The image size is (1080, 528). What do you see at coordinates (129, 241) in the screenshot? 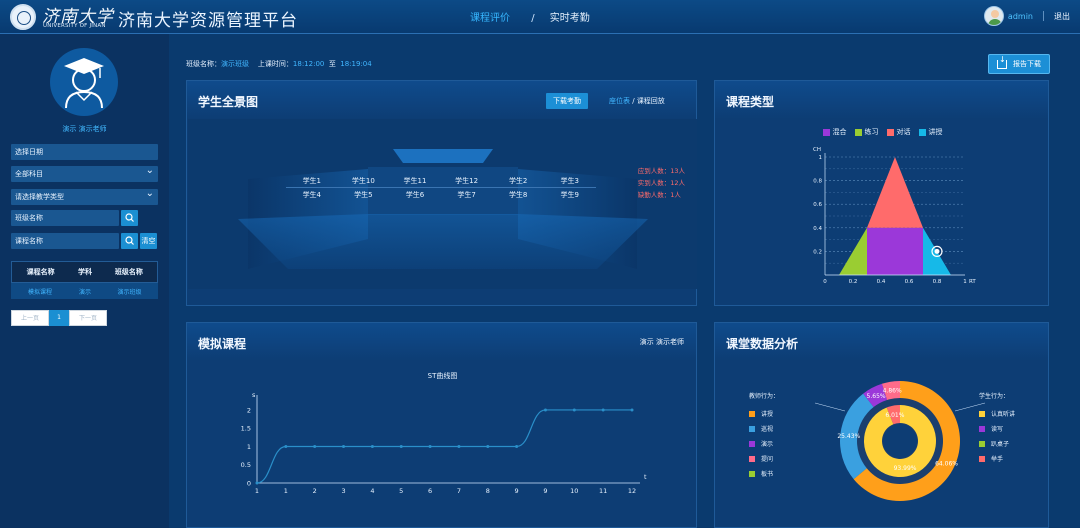
I see `course-search-button` at bounding box center [129, 241].